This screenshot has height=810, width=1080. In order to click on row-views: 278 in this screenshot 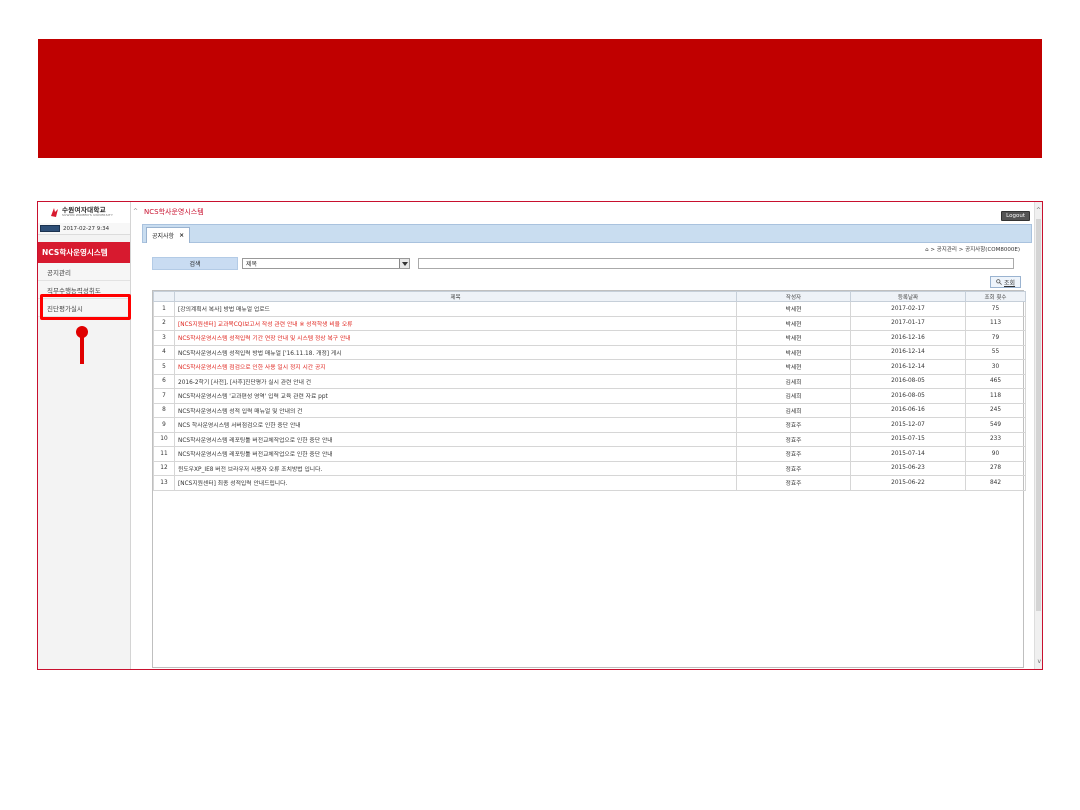, I will do `click(995, 468)`.